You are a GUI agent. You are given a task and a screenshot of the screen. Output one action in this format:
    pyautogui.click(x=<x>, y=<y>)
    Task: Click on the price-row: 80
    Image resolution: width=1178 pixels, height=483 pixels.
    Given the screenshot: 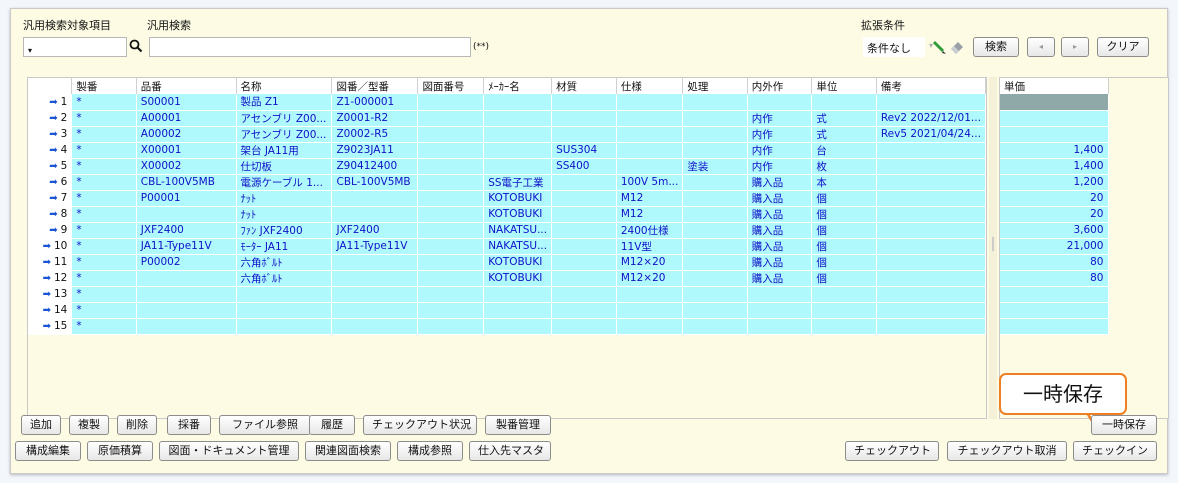 What is the action you would take?
    pyautogui.click(x=1054, y=262)
    